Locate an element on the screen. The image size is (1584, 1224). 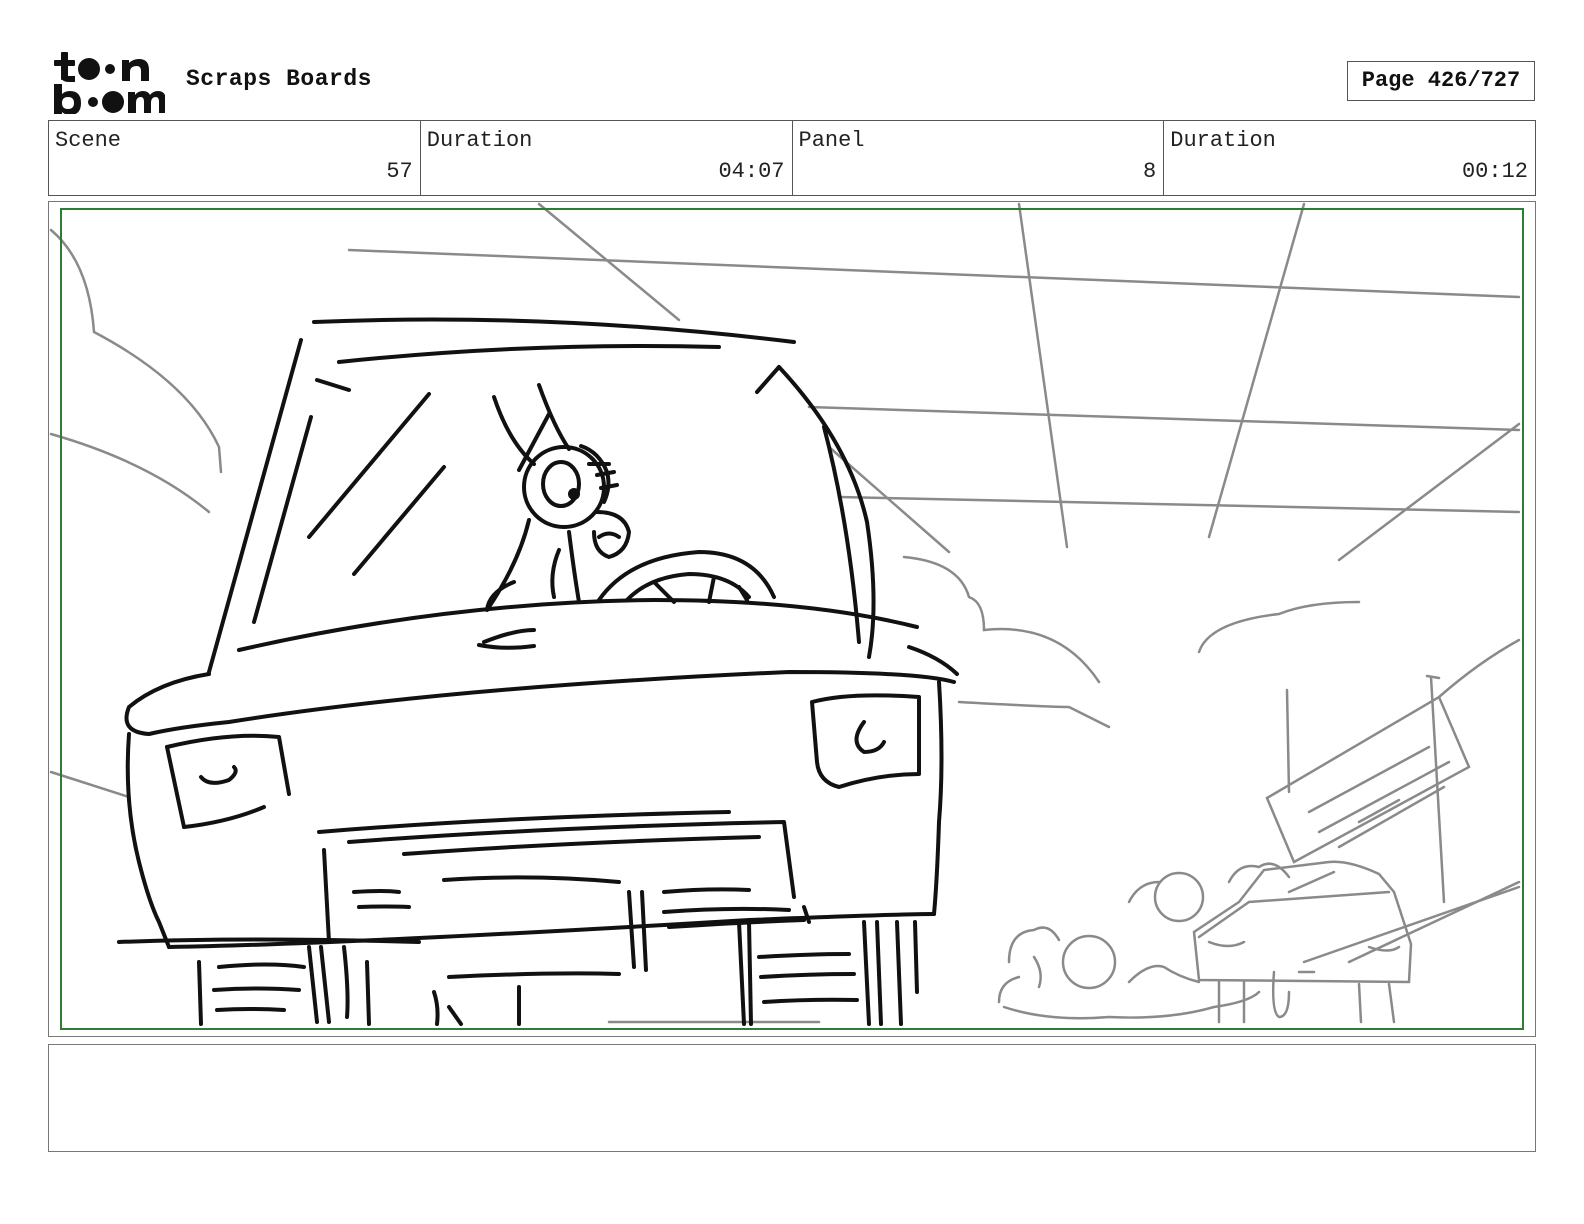
toon-boom-logo-icon is located at coordinates (109, 83).